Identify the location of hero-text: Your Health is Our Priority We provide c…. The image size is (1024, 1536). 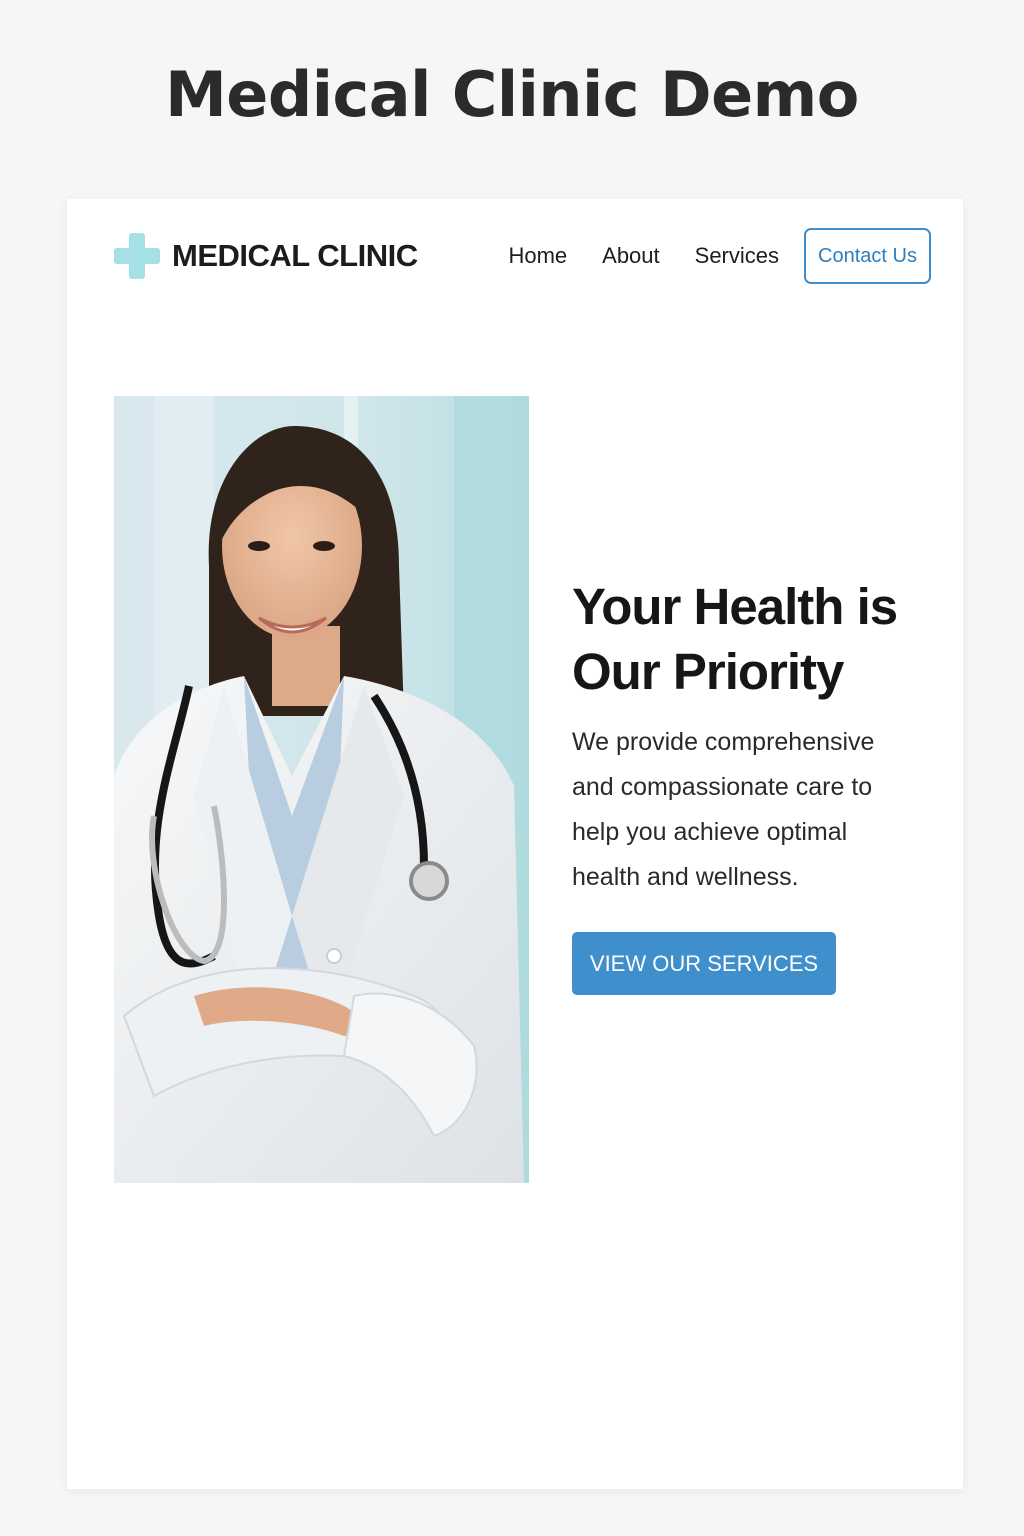
(757, 784).